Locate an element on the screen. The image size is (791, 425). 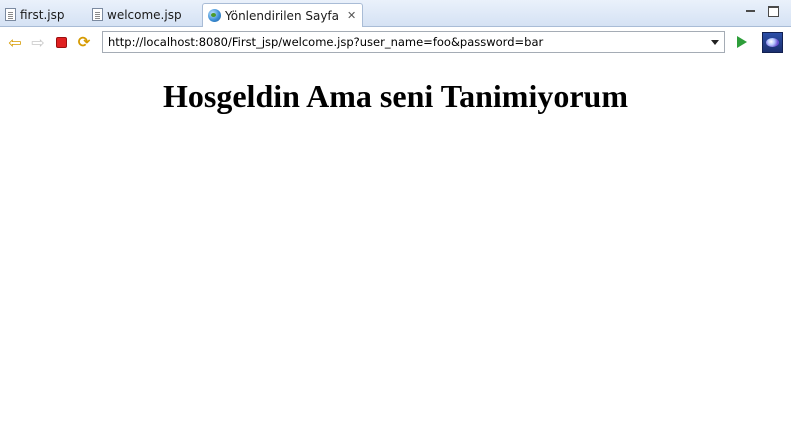
forward-arrow-icon: ⇨ is located at coordinates (38, 42).